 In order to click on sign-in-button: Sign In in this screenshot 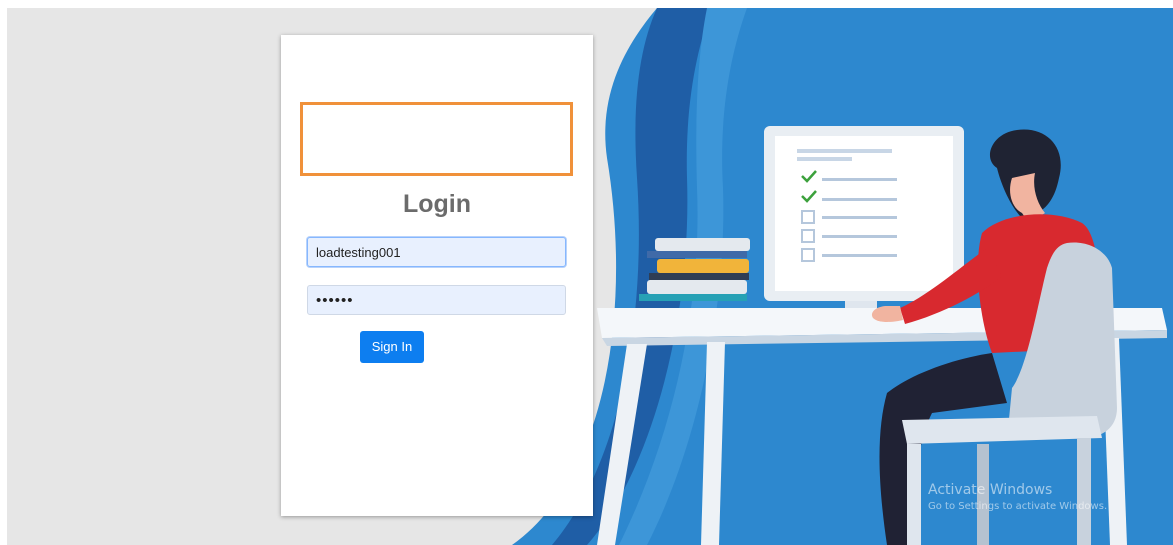, I will do `click(392, 347)`.